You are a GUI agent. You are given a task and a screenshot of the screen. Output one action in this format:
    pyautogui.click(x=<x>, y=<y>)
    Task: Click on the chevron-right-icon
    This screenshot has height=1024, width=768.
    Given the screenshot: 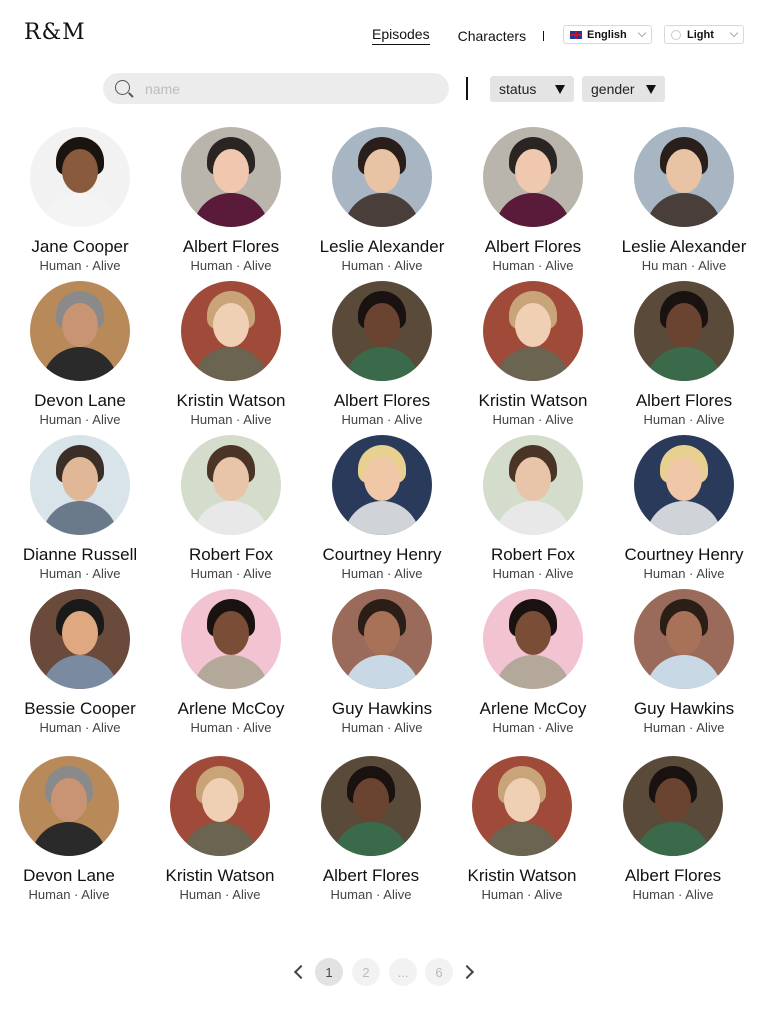 What is the action you would take?
    pyautogui.click(x=467, y=972)
    